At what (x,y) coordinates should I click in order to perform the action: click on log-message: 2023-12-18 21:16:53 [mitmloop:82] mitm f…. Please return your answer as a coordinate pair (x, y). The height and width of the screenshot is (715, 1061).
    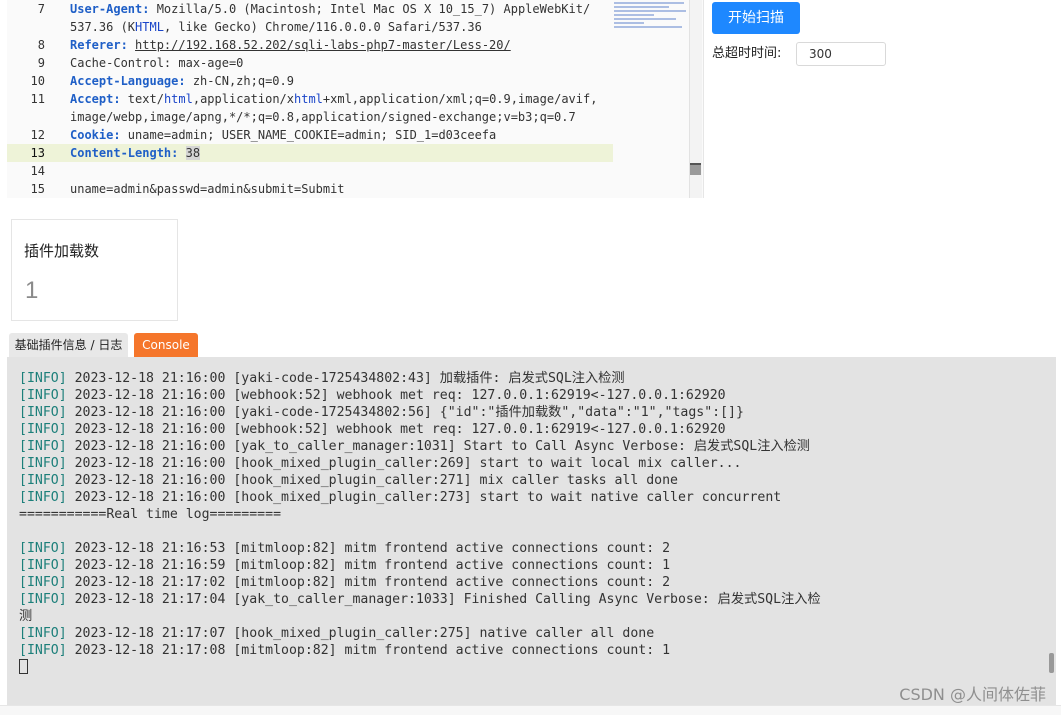
    Looking at the image, I should click on (368, 548).